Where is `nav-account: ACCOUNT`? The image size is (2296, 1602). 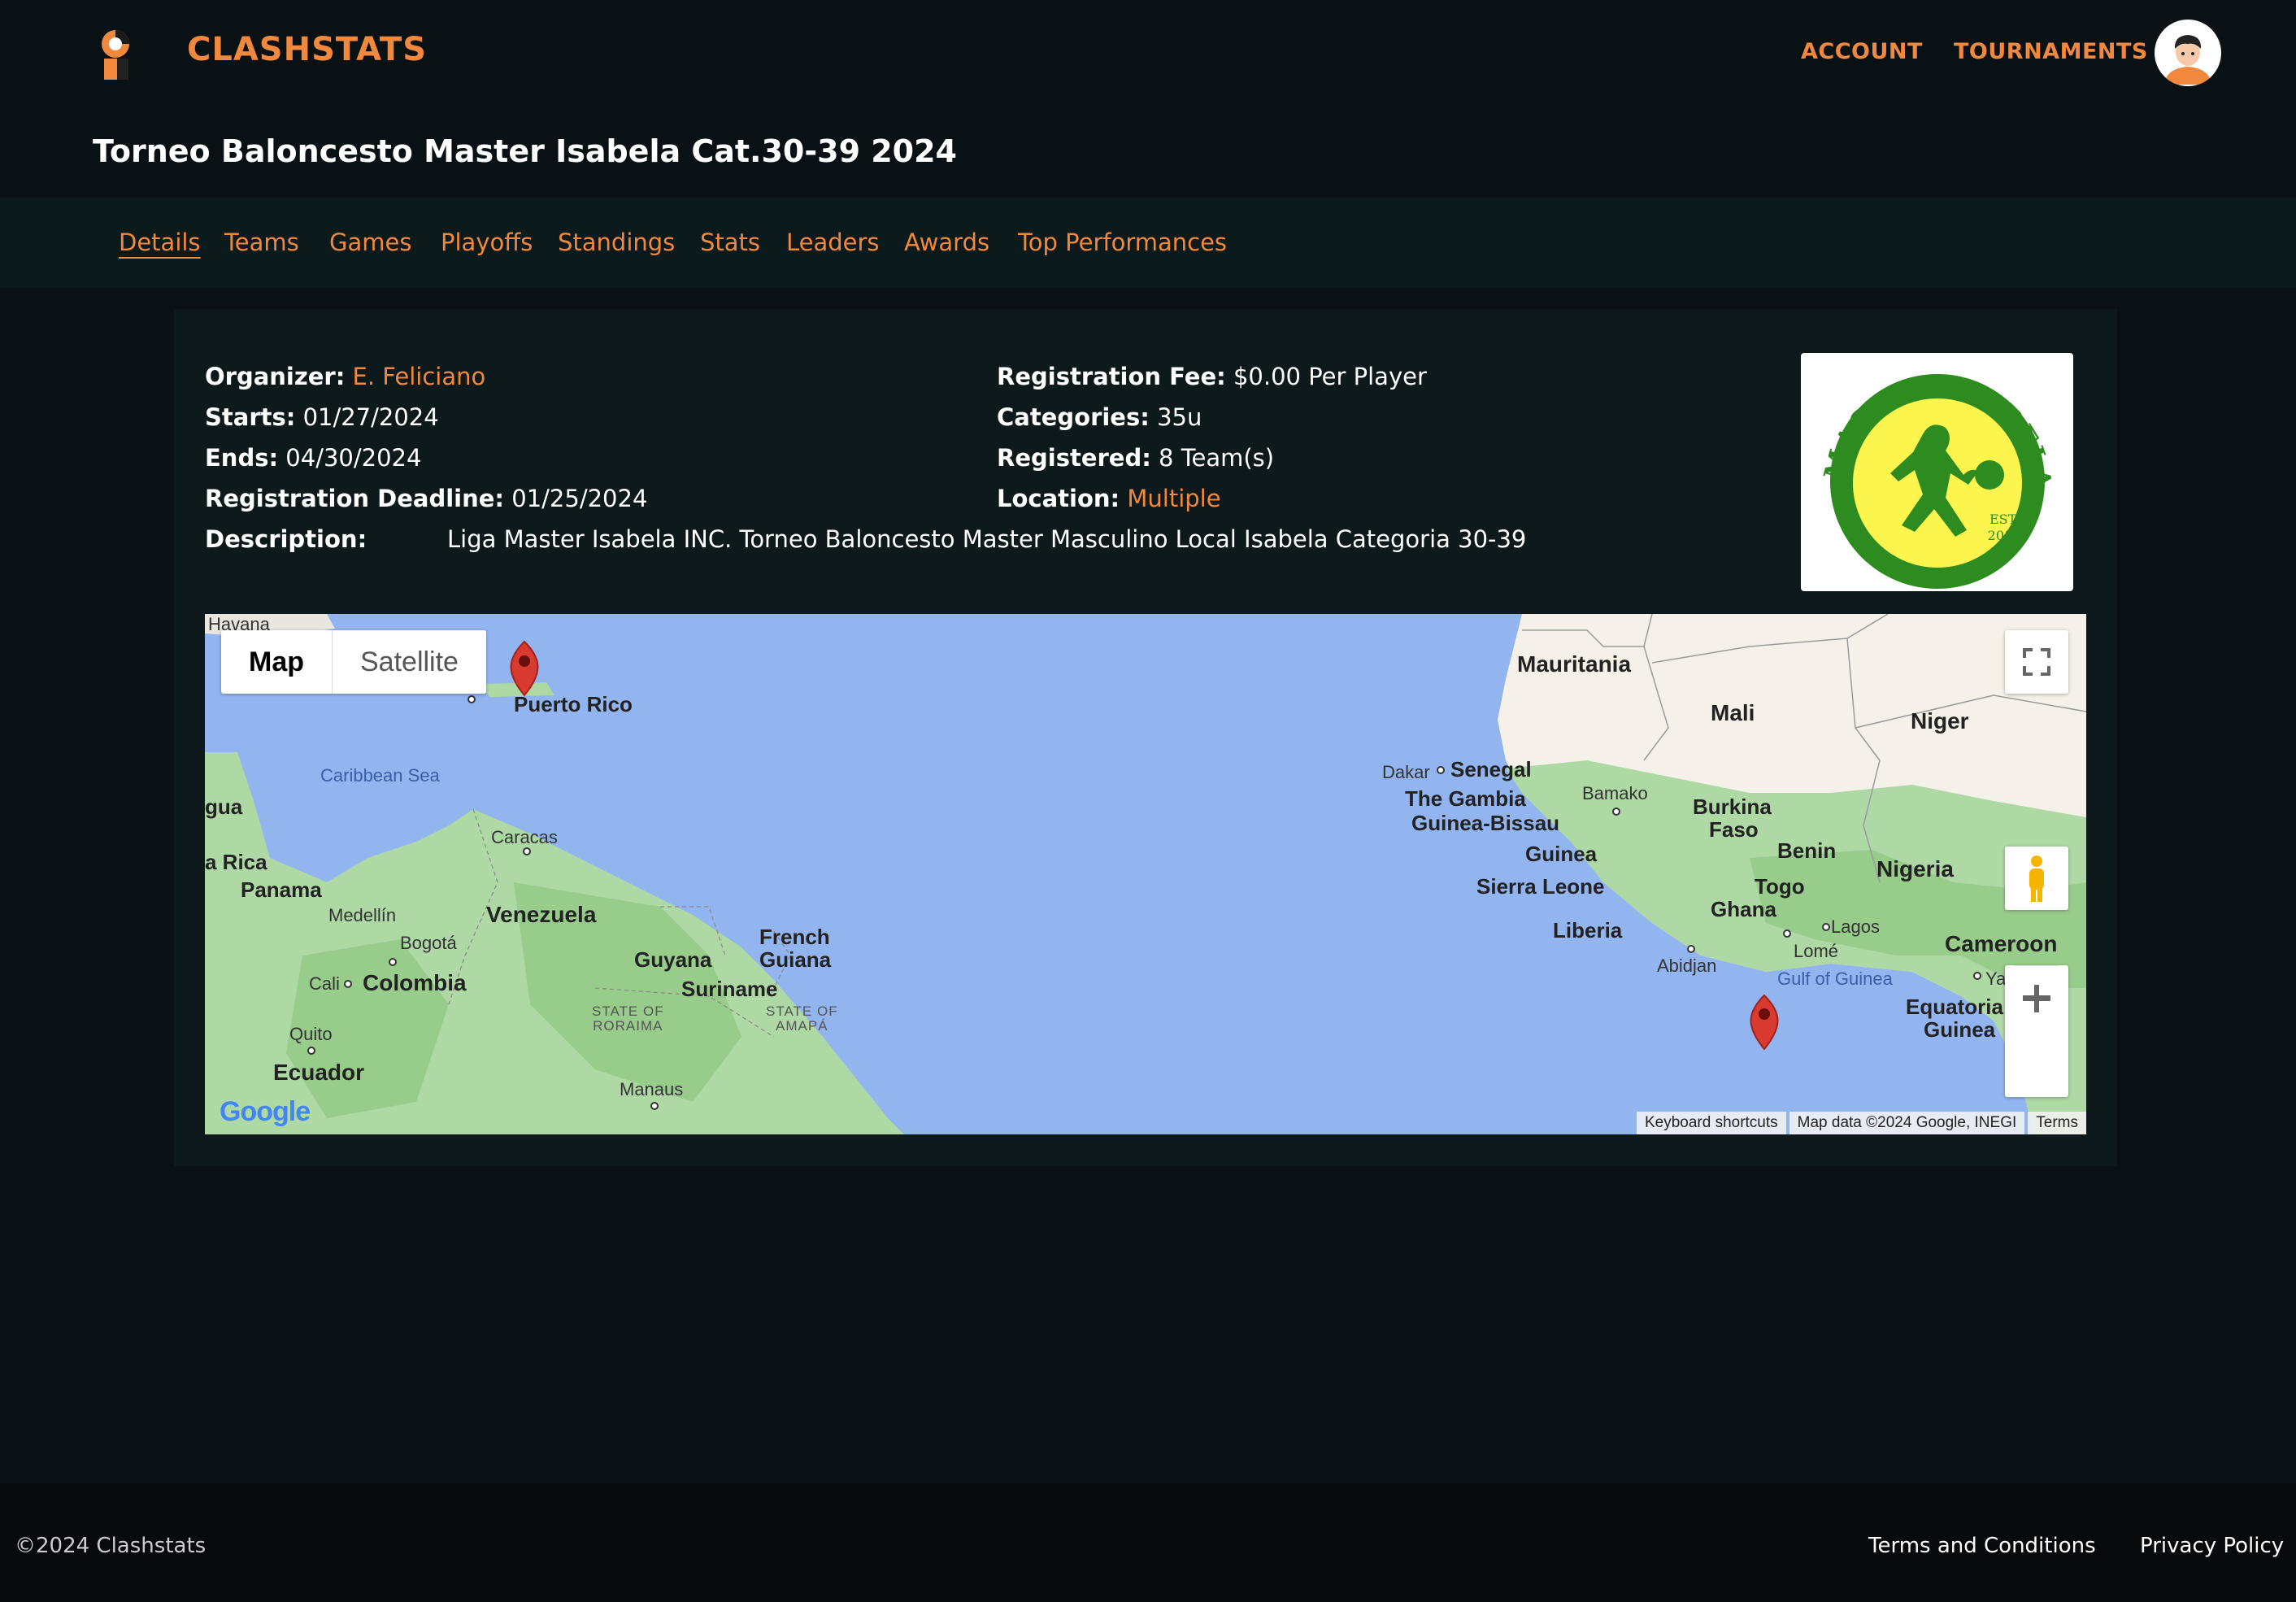 nav-account: ACCOUNT is located at coordinates (1862, 51).